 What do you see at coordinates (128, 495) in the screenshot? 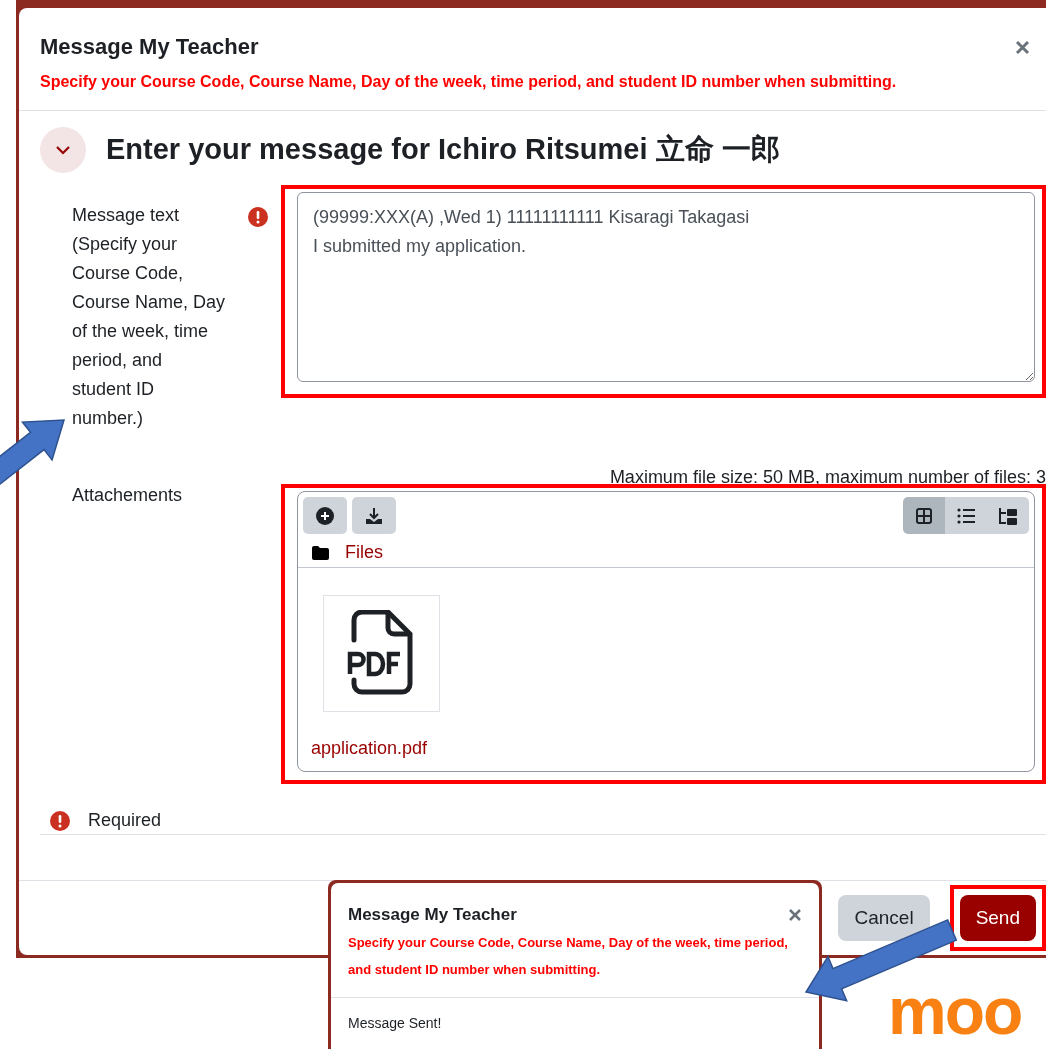
I see `field-label: Attachements` at bounding box center [128, 495].